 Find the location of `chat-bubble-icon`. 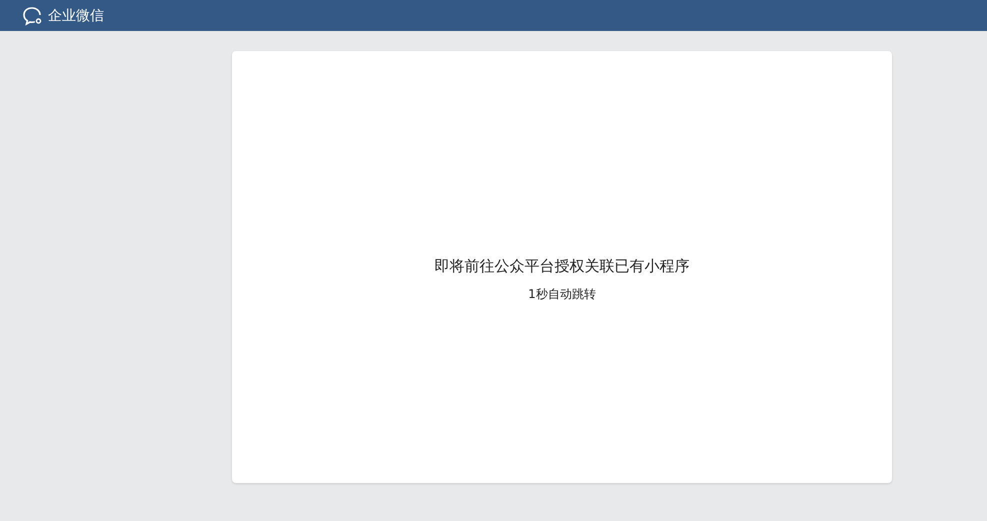

chat-bubble-icon is located at coordinates (33, 16).